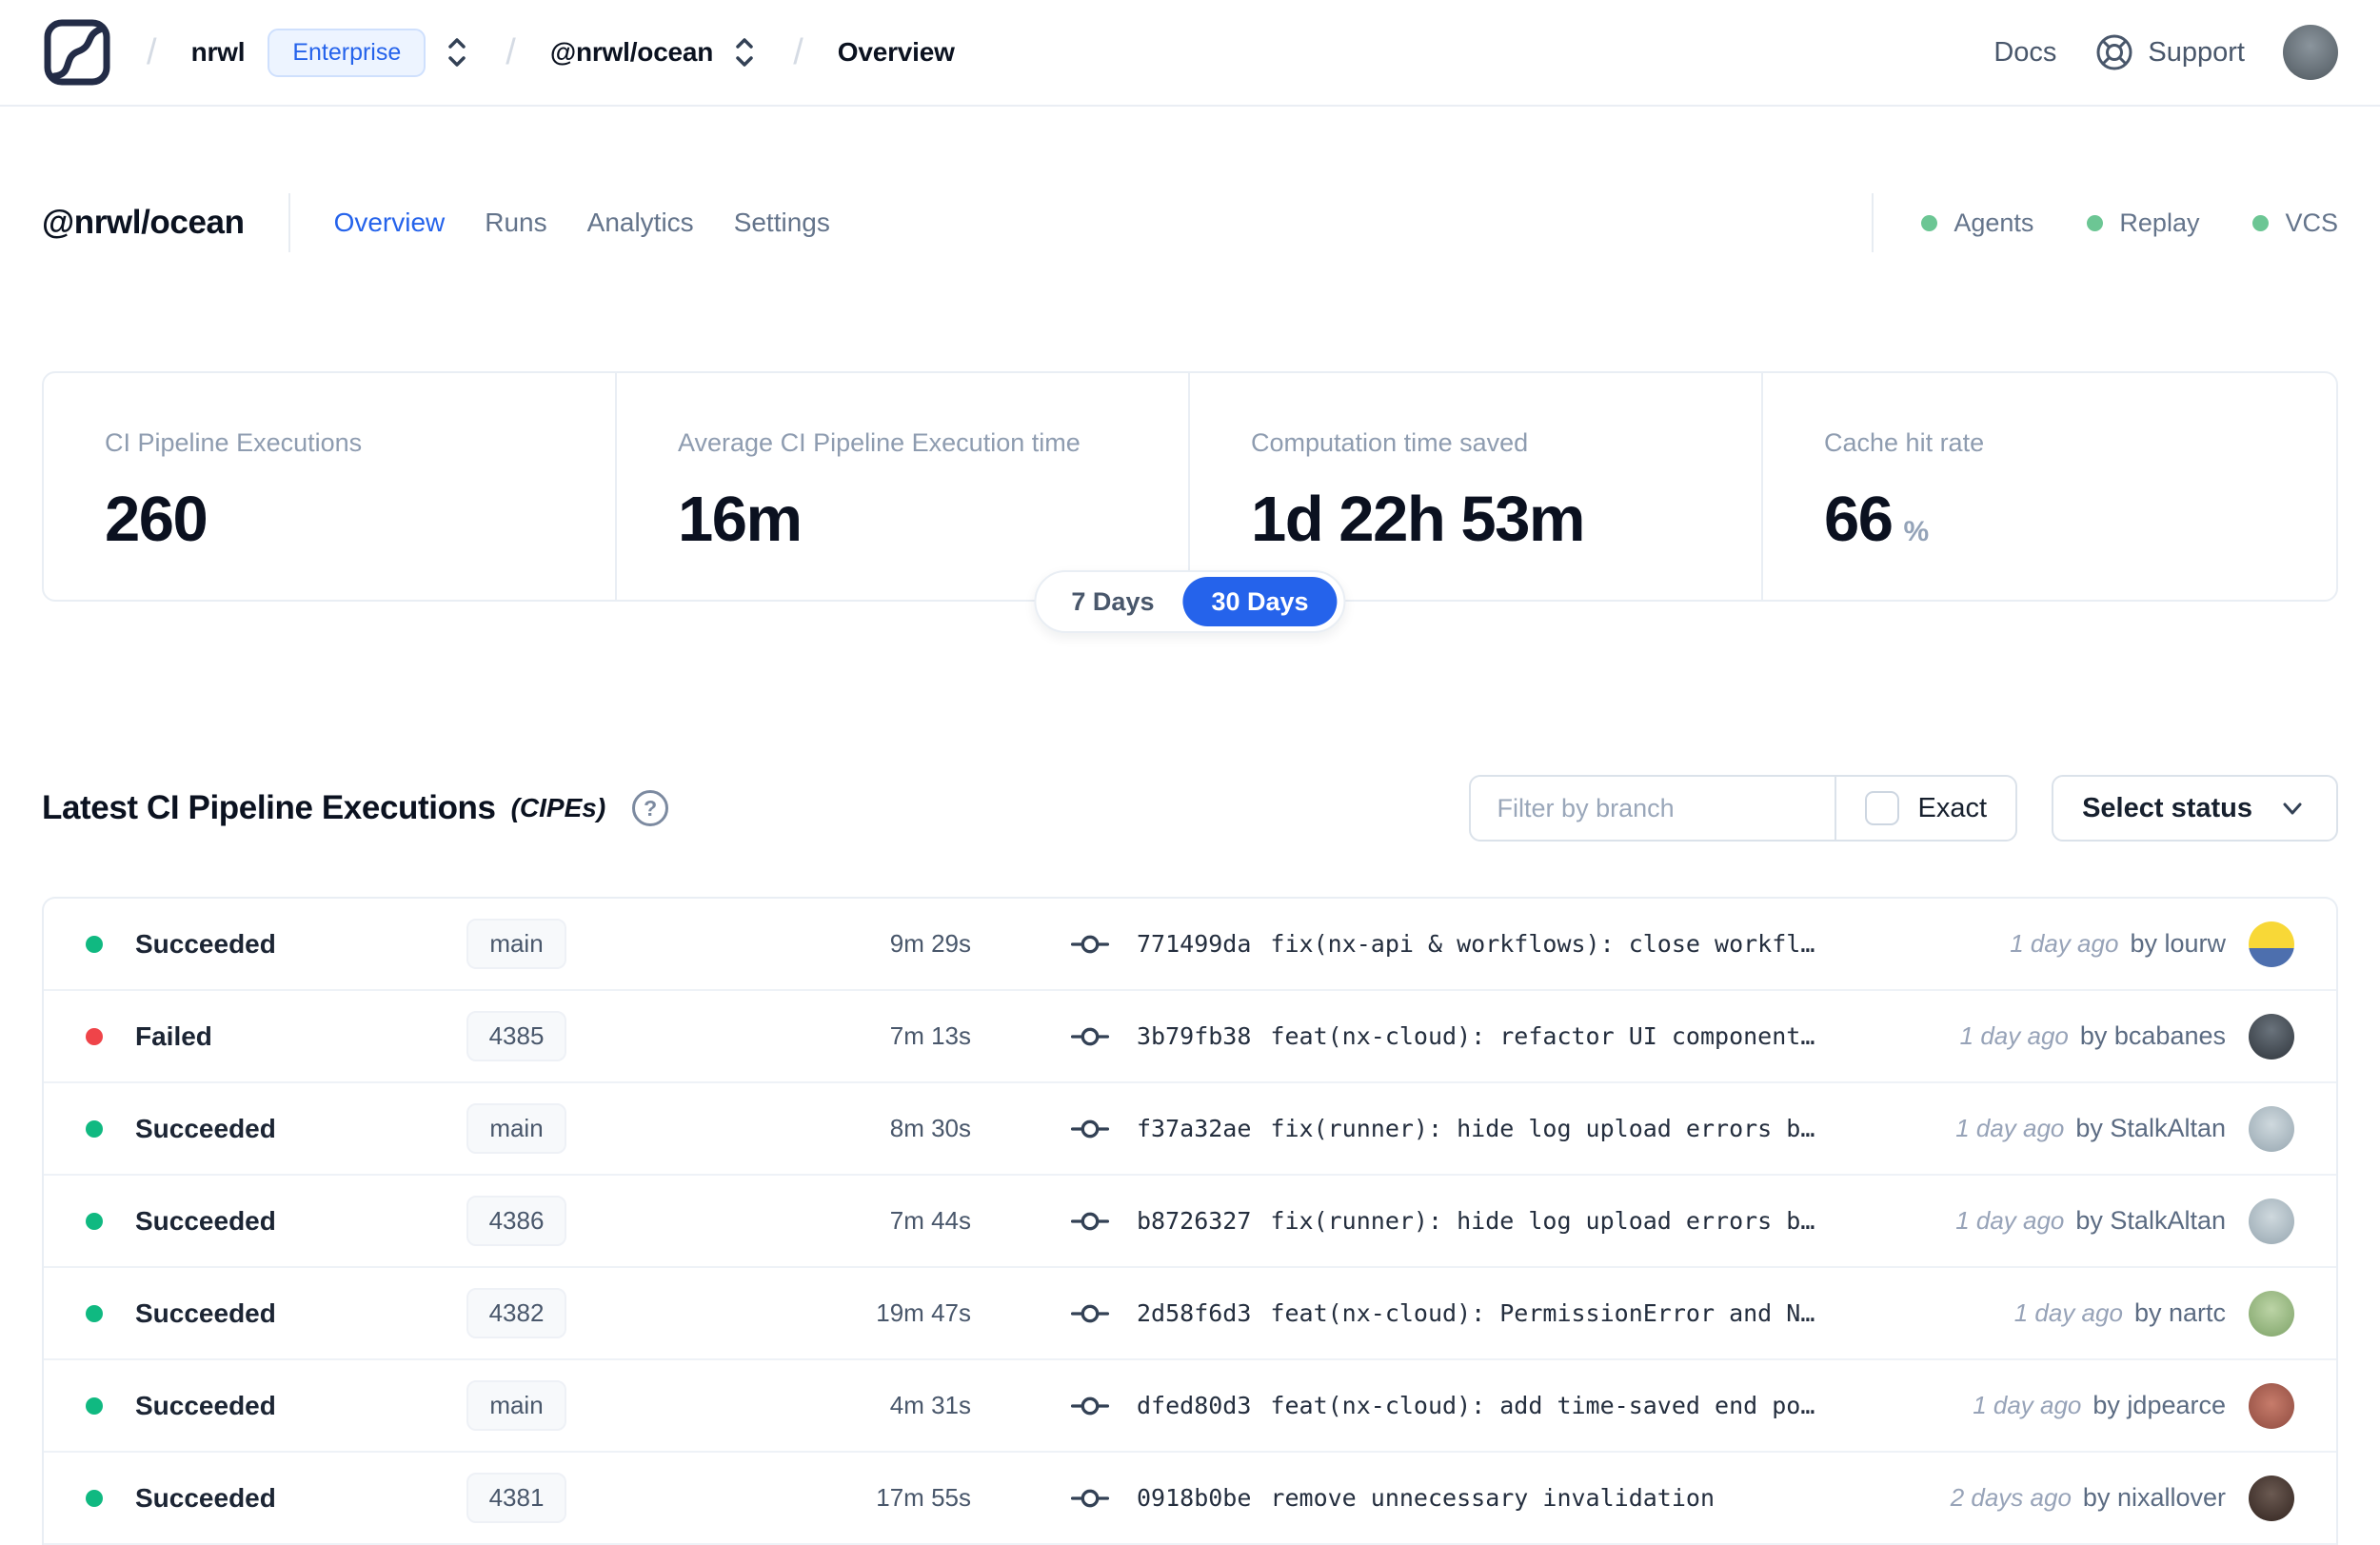  Describe the element at coordinates (2167, 807) in the screenshot. I see `status-filter-label: Select status` at that location.